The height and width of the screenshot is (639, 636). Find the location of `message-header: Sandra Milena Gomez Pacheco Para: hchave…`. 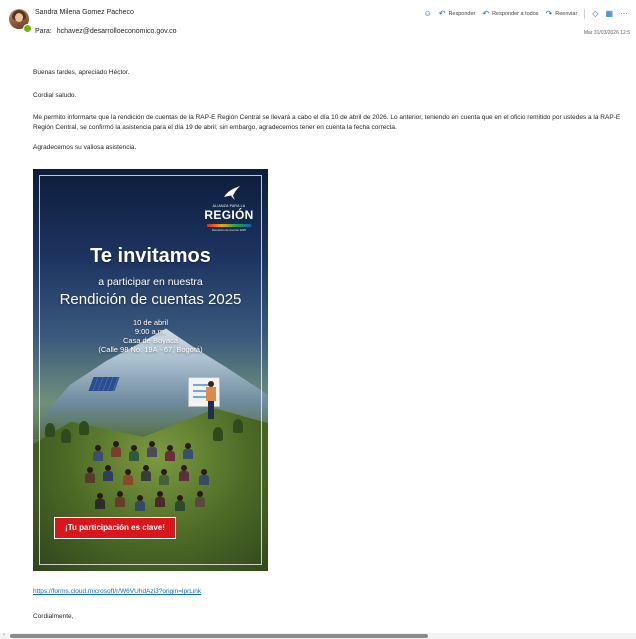

message-header: Sandra Milena Gomez Pacheco Para: hchave… is located at coordinates (318, 21).